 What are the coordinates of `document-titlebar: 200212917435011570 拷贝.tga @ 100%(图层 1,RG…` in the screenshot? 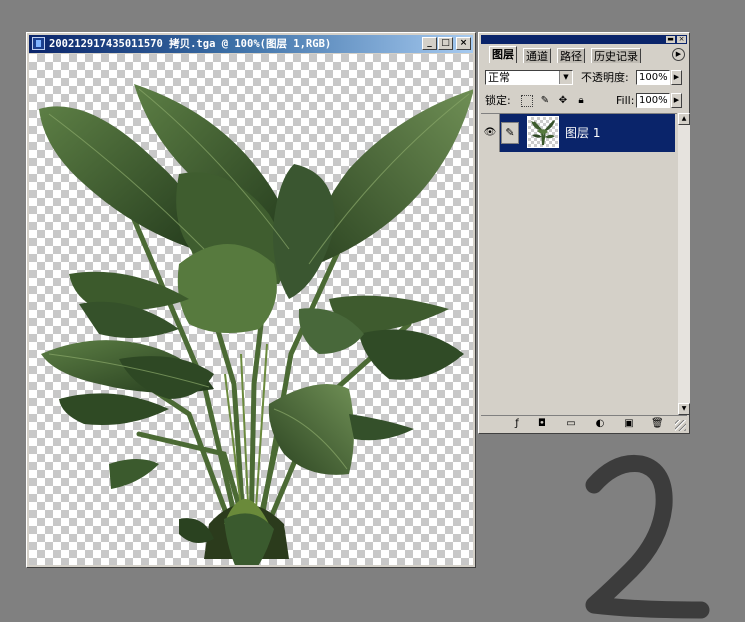 It's located at (251, 44).